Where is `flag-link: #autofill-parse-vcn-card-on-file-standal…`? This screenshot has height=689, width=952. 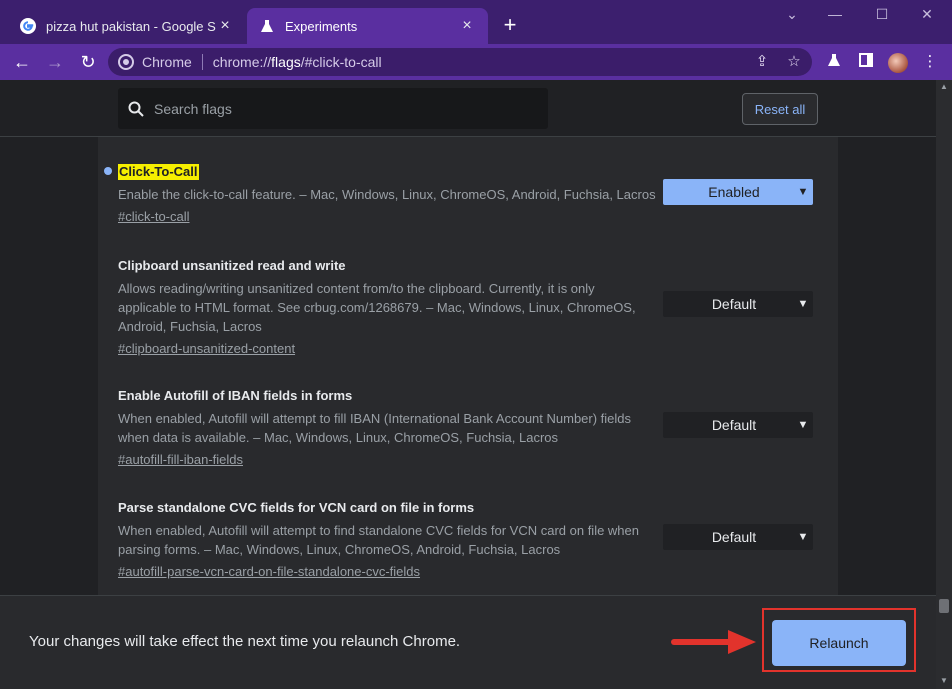
flag-link: #autofill-parse-vcn-card-on-file-standal… is located at coordinates (269, 571).